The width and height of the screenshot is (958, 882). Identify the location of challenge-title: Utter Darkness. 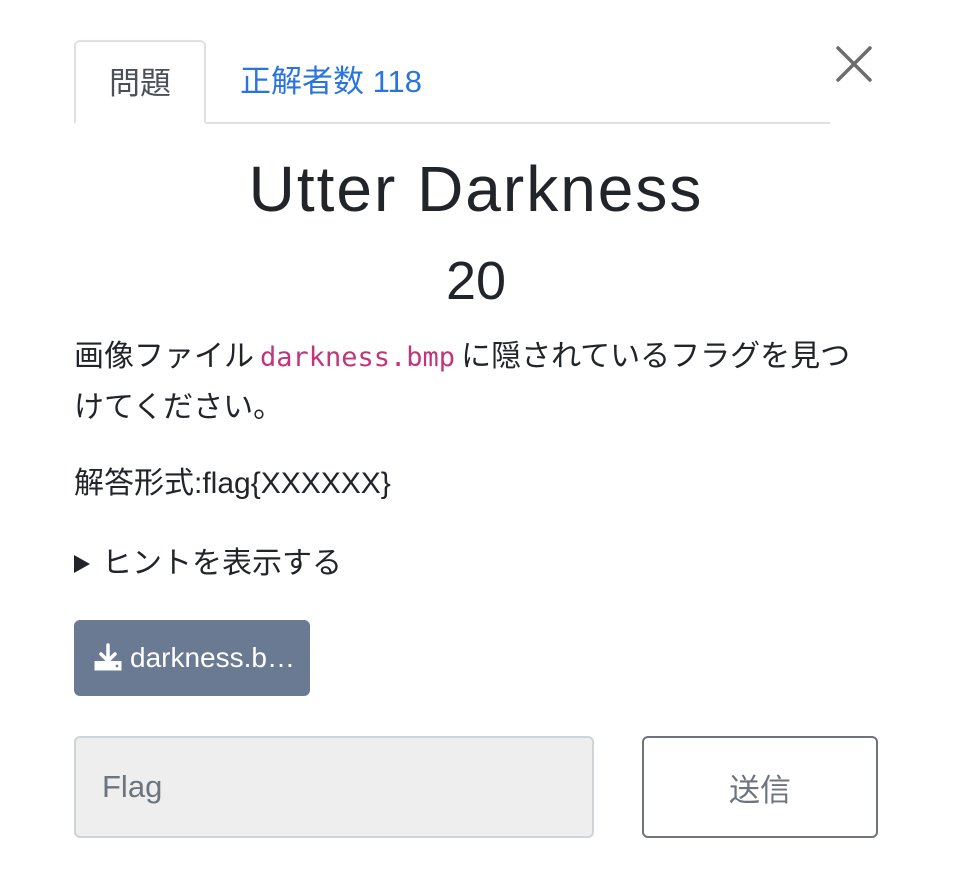
(476, 189).